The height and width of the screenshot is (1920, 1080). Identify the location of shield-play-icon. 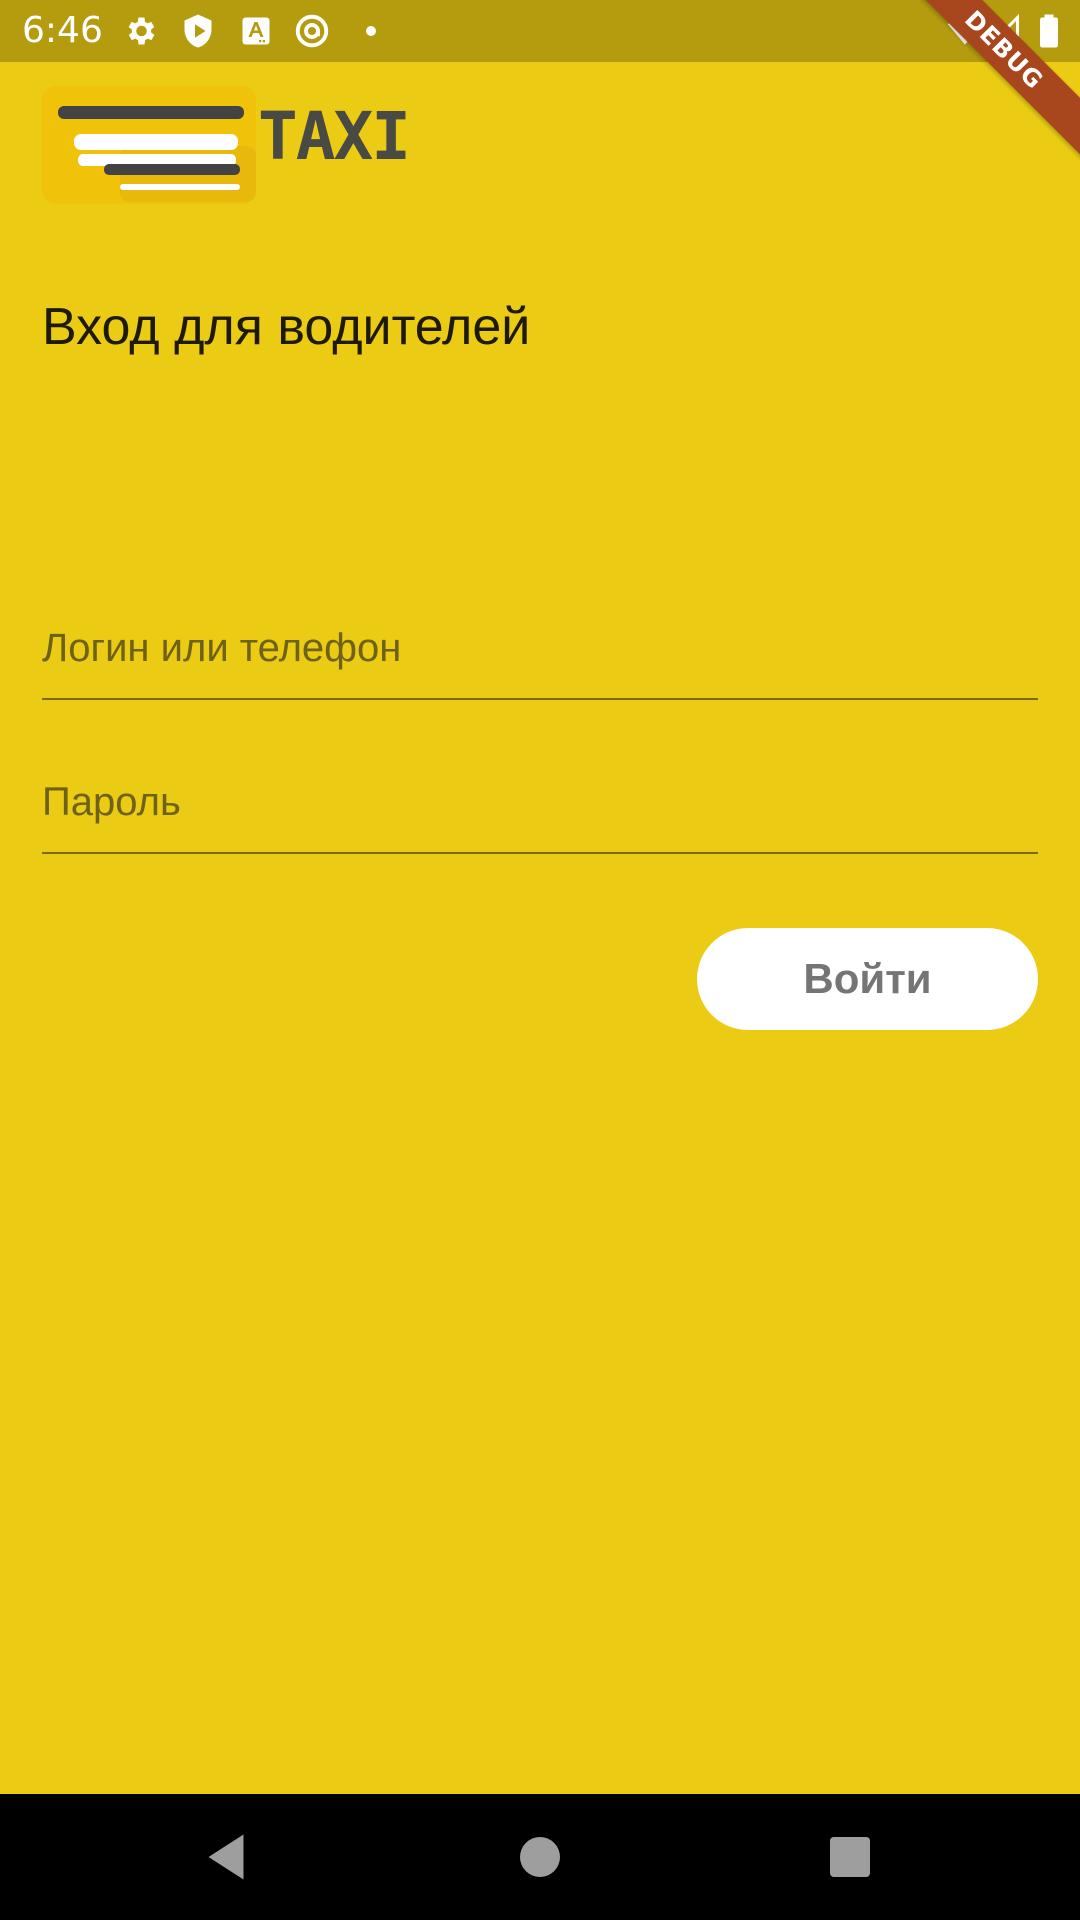
(198, 31).